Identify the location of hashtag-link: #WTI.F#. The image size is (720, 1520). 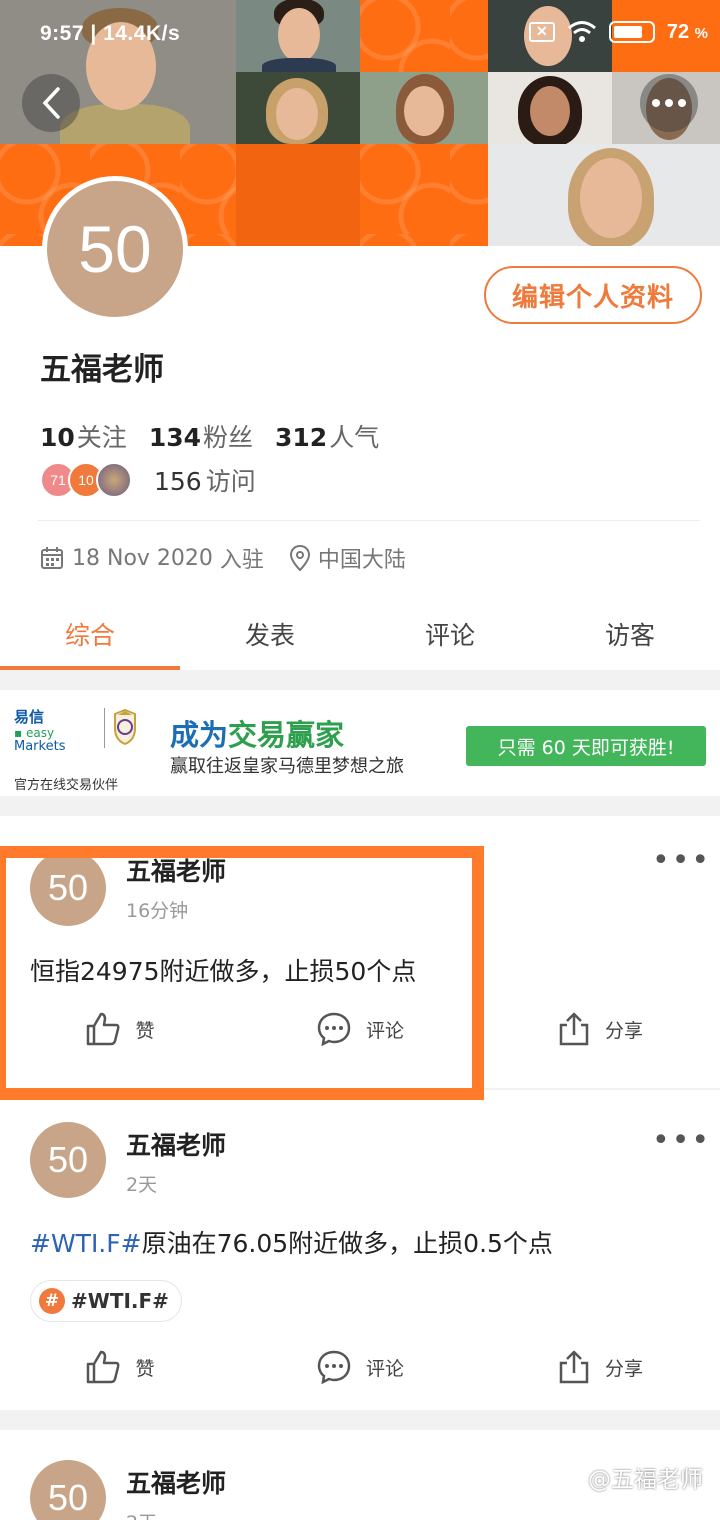
(86, 1243).